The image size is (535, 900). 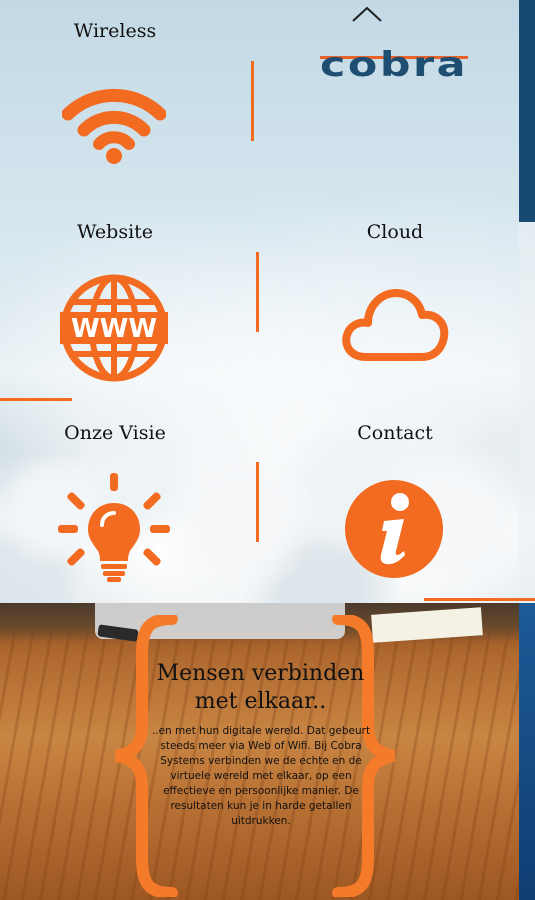 I want to click on lightbulb-icon, so click(x=114, y=528).